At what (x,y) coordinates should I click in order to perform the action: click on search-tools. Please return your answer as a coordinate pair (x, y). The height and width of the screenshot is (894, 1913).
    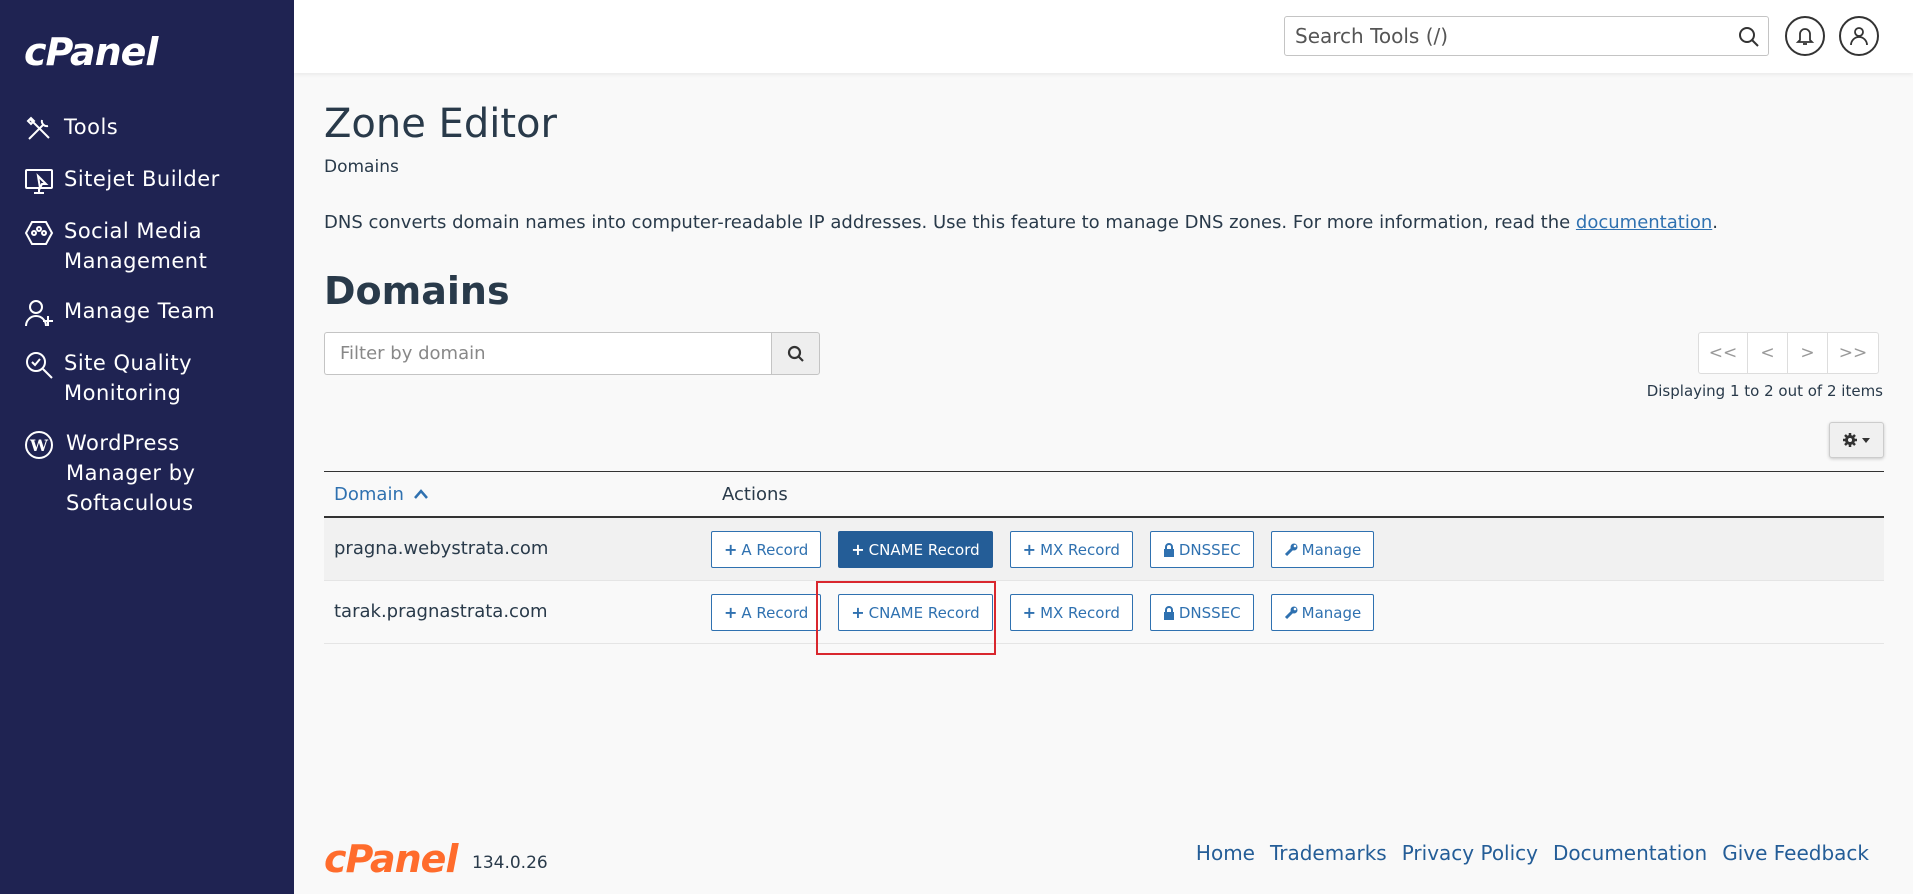
    Looking at the image, I should click on (1526, 36).